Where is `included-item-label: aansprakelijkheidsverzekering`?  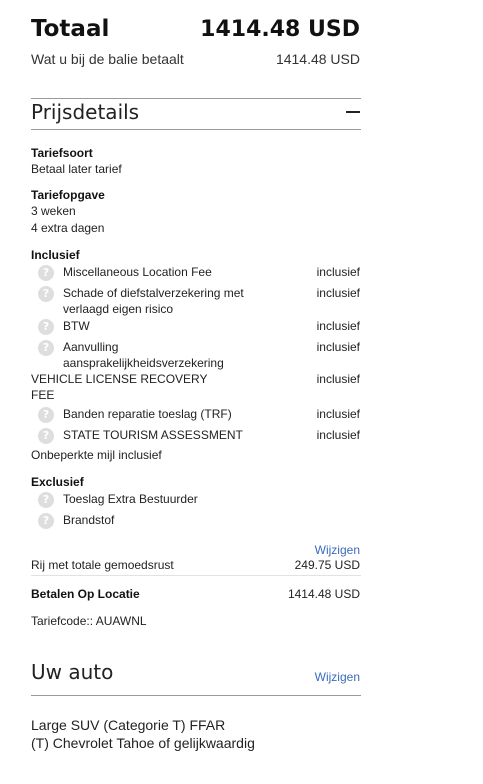
included-item-label: aansprakelijkheidsverzekering is located at coordinates (143, 363).